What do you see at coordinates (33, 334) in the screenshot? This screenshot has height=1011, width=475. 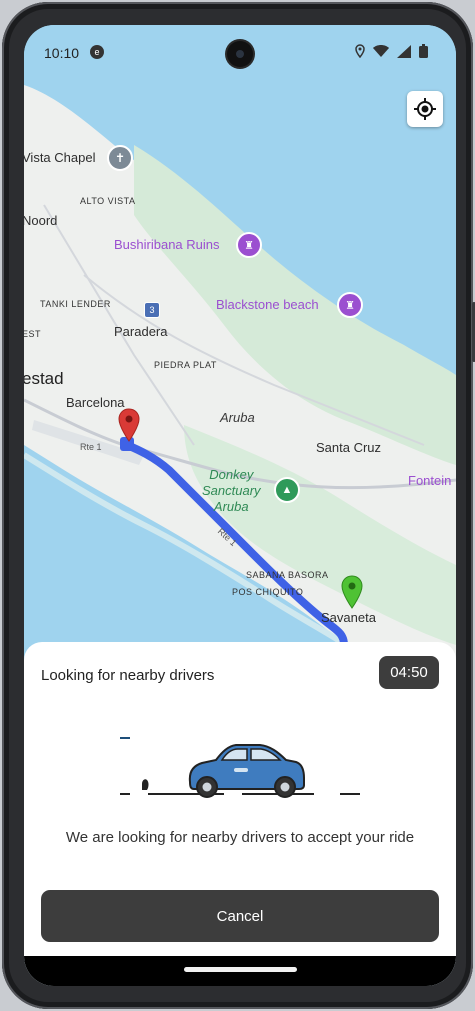 I see `map-label: EST` at bounding box center [33, 334].